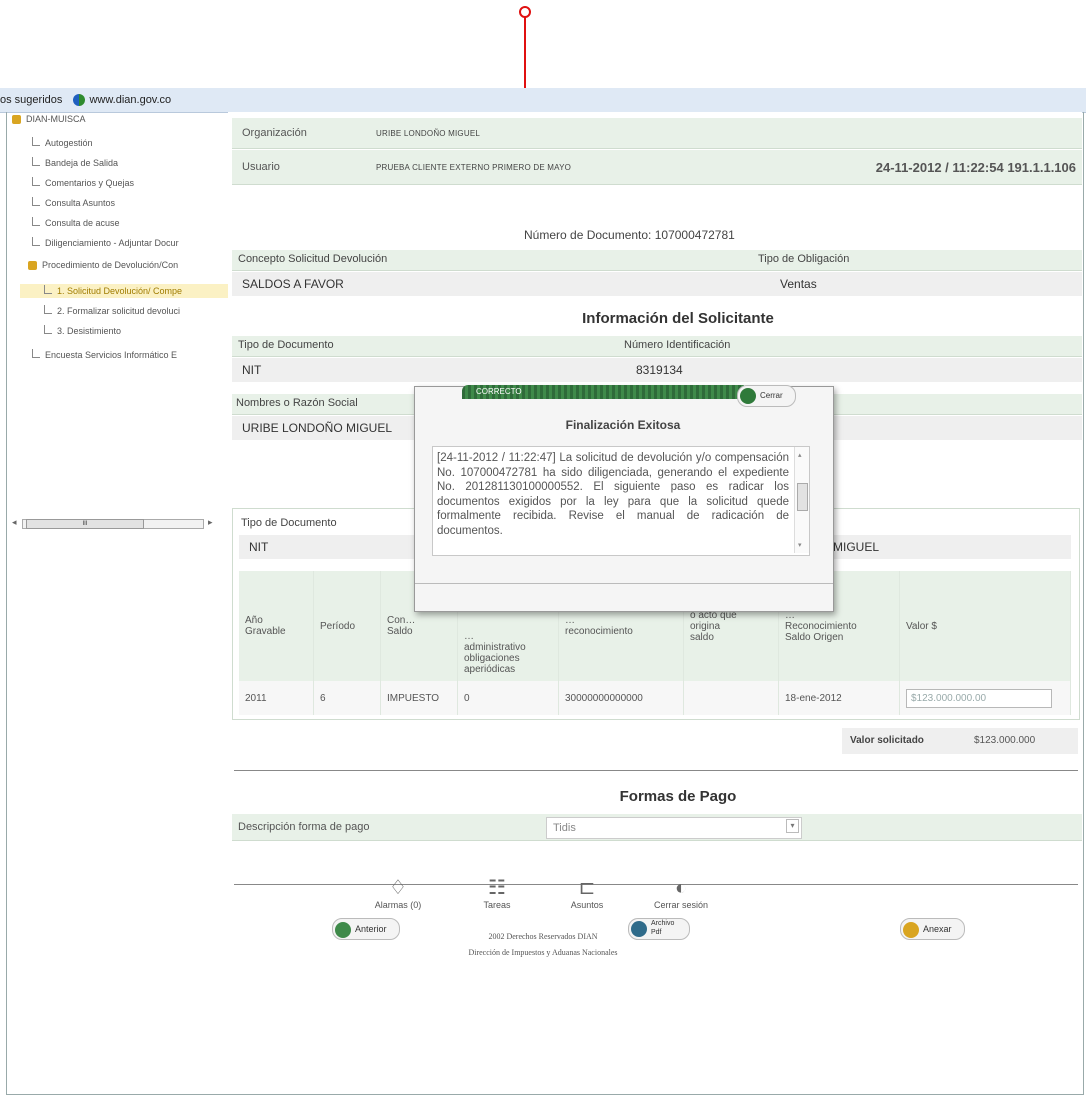  I want to click on close-icon, so click(748, 395).